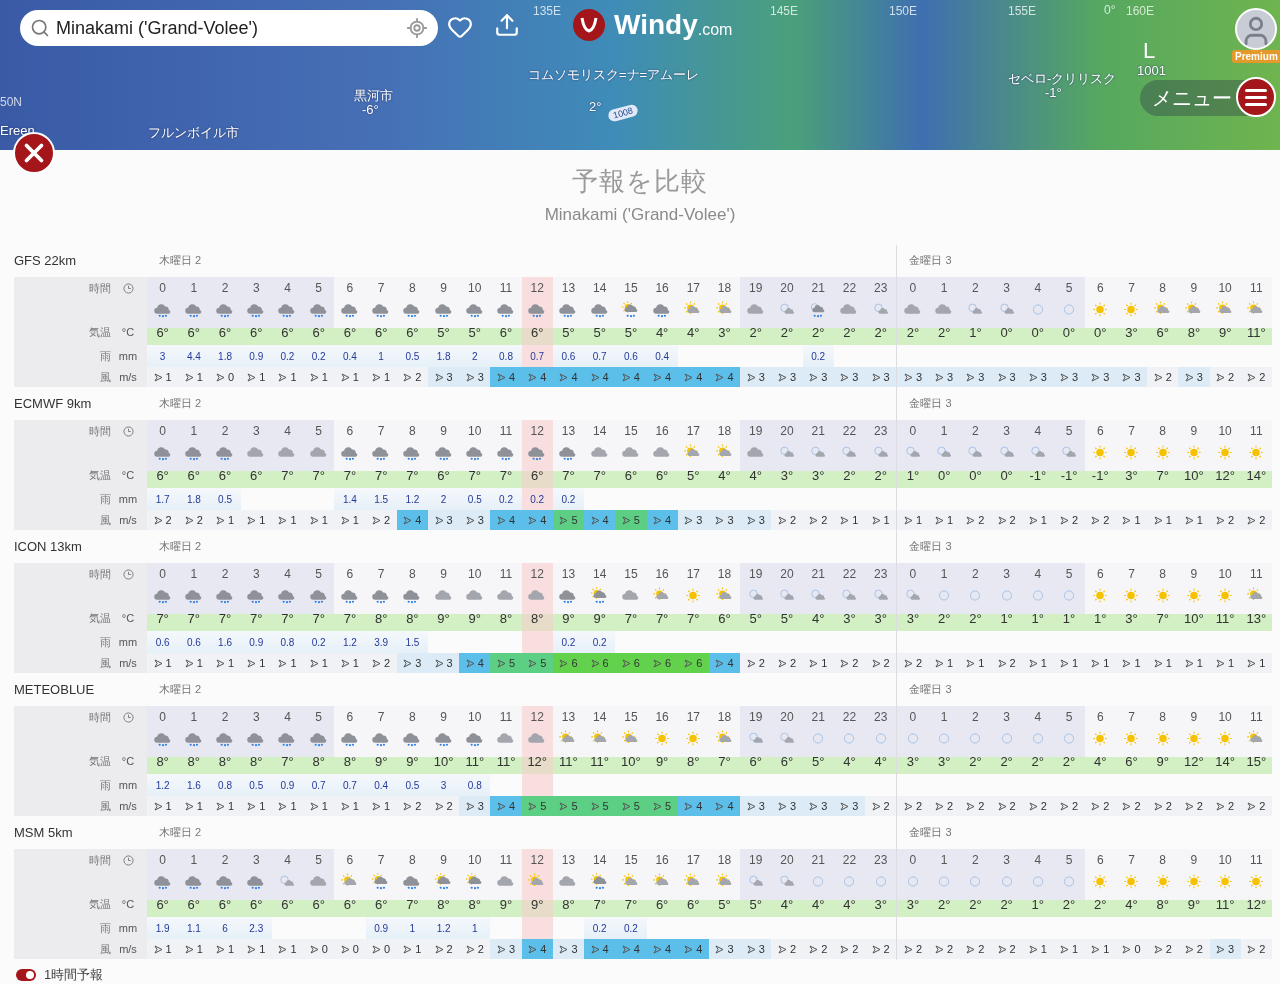 The image size is (1280, 984). Describe the element at coordinates (231, 377) in the screenshot. I see `wind-speed: 0` at that location.